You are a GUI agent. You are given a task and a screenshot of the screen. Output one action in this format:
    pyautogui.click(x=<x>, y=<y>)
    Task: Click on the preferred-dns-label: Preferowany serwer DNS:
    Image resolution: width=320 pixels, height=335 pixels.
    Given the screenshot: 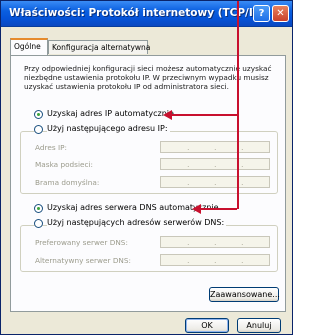 What is the action you would take?
    pyautogui.click(x=81, y=242)
    